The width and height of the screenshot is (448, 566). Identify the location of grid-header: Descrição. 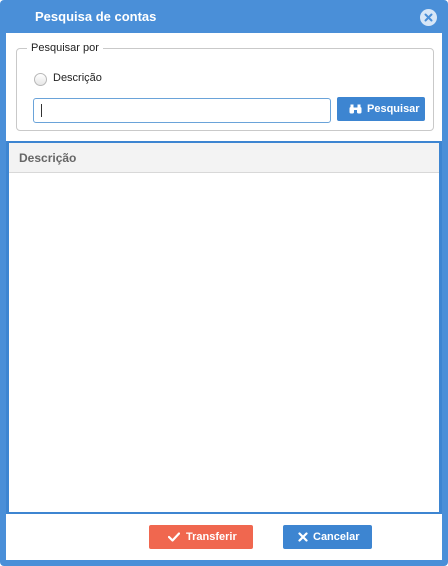
(224, 158).